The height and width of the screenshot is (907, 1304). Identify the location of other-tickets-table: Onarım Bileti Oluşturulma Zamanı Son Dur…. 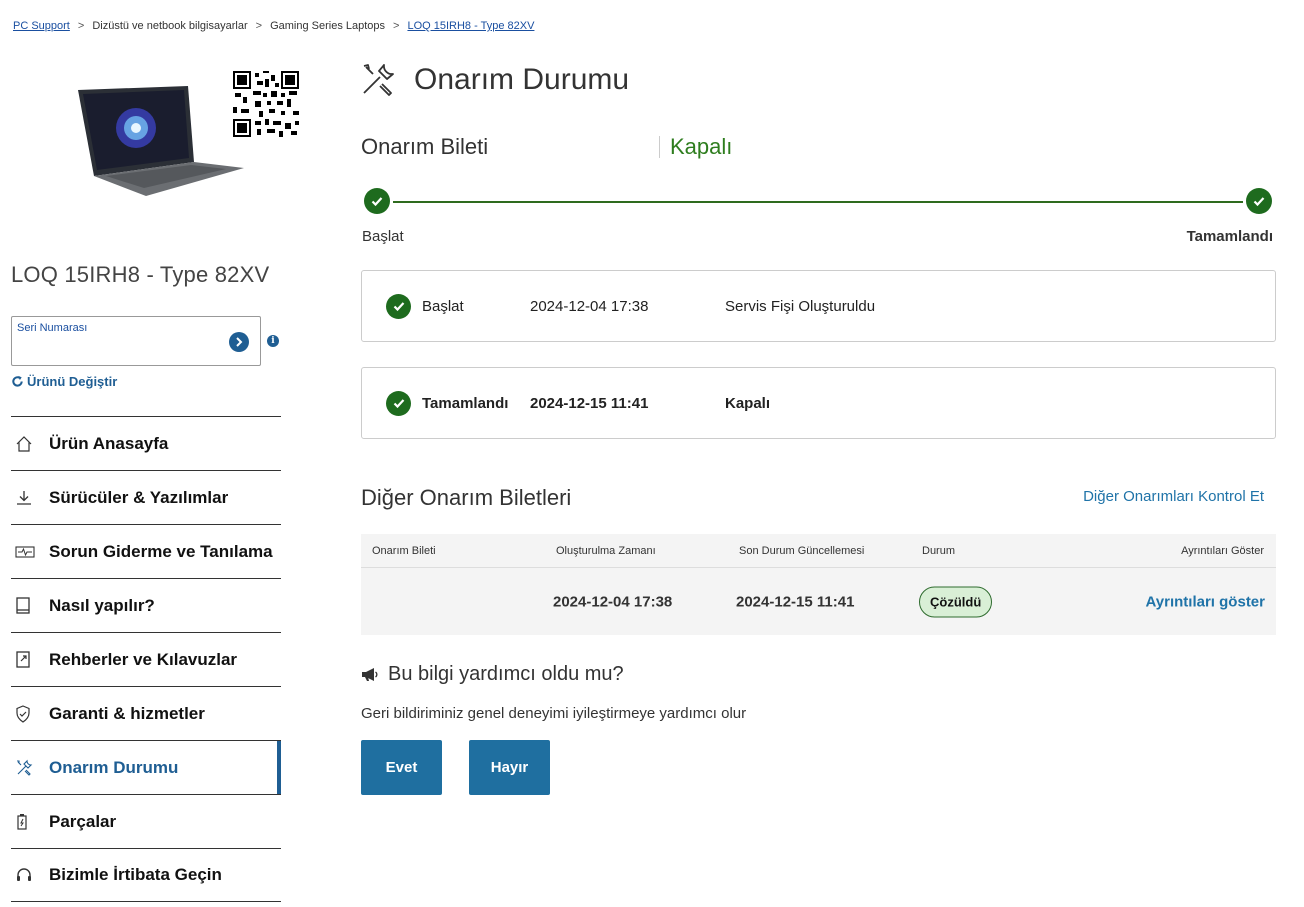
(818, 584).